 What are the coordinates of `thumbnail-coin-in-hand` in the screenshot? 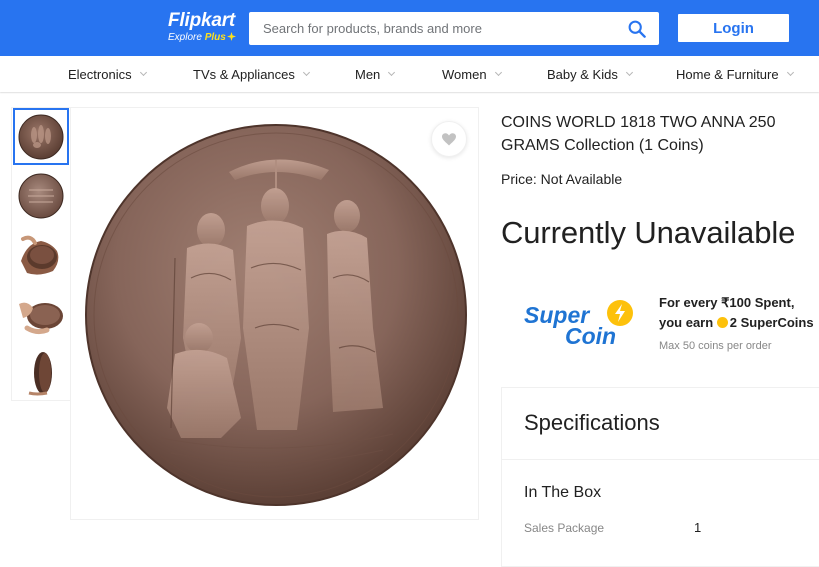 It's located at (41, 254).